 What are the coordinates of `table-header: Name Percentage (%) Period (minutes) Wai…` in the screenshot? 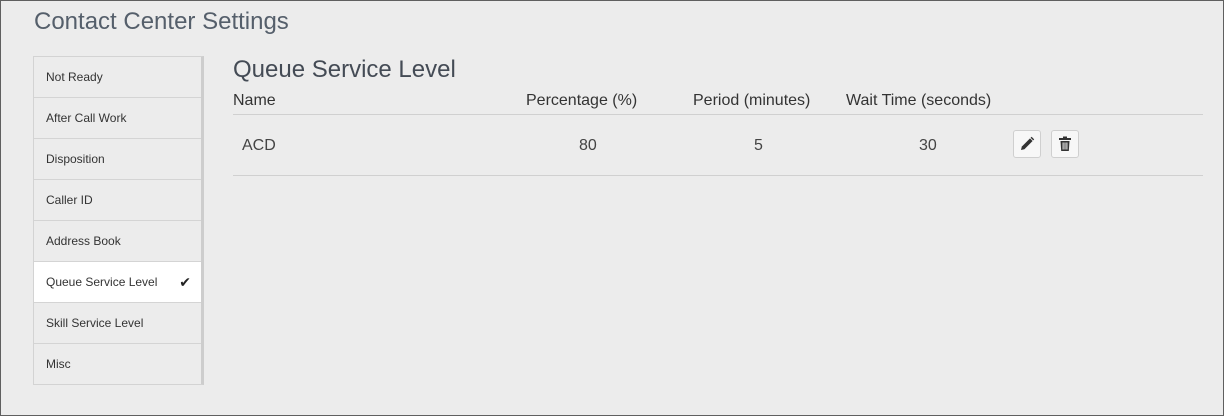 It's located at (718, 103).